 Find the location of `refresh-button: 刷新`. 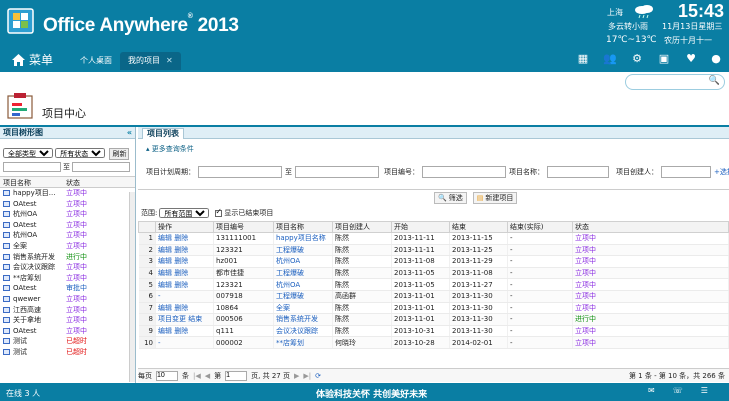

refresh-button: 刷新 is located at coordinates (119, 154).